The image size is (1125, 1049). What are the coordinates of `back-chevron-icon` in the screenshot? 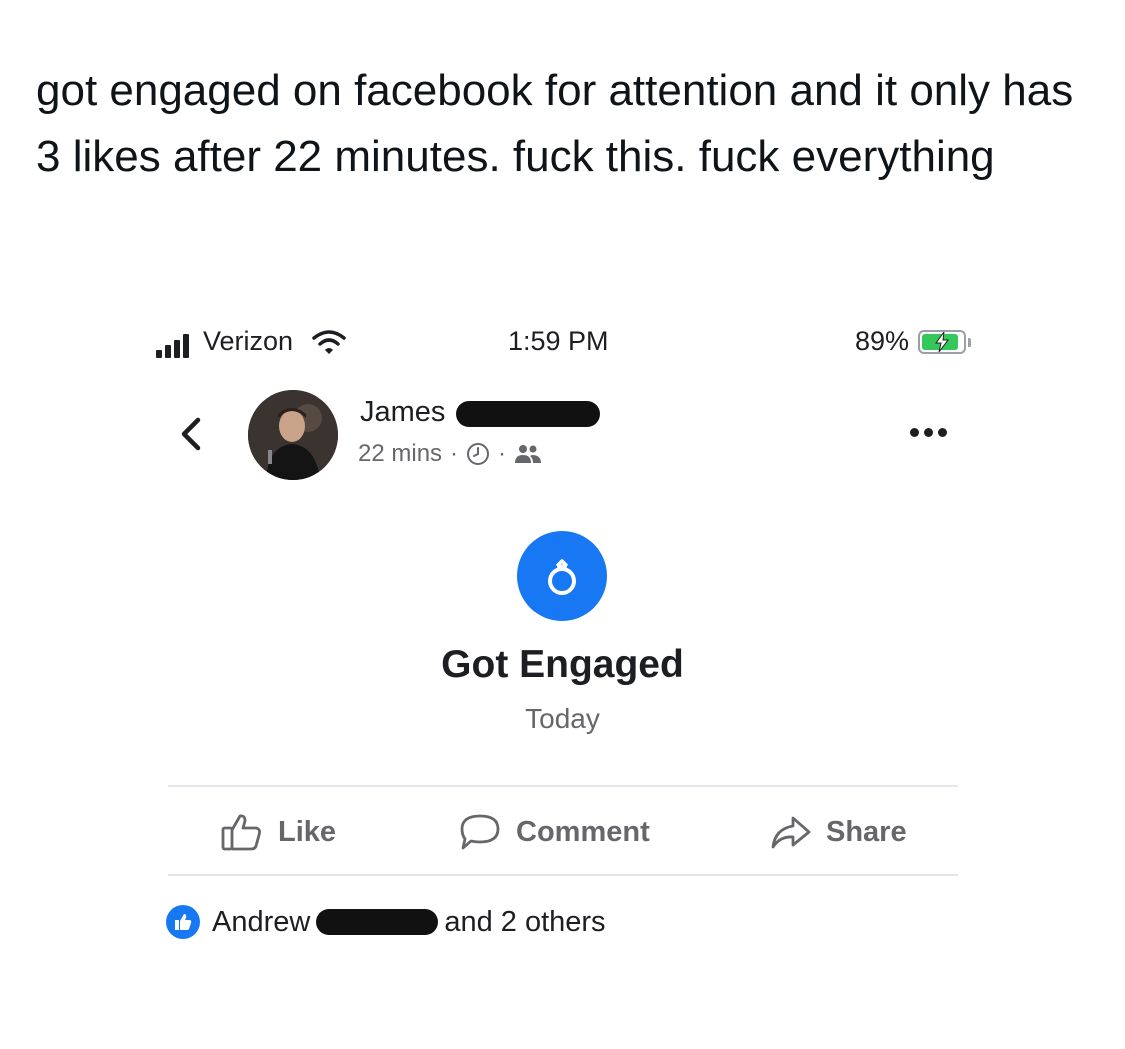 It's located at (191, 434).